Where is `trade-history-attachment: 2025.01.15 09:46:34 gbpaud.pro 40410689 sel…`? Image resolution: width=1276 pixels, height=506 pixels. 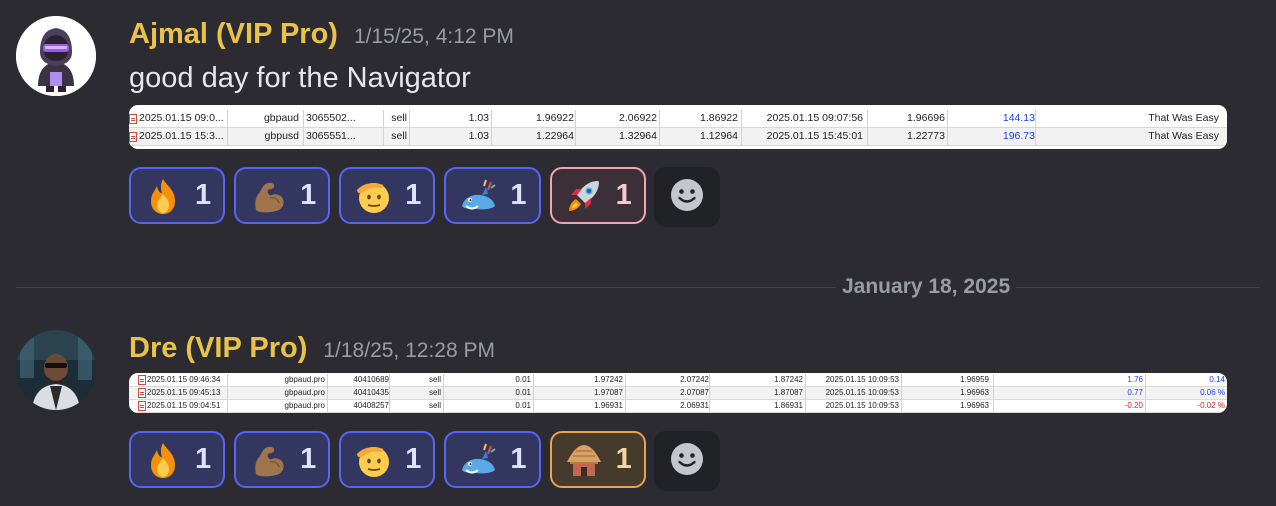
trade-history-attachment: 2025.01.15 09:46:34 gbpaud.pro 40410689 sel… is located at coordinates (678, 393).